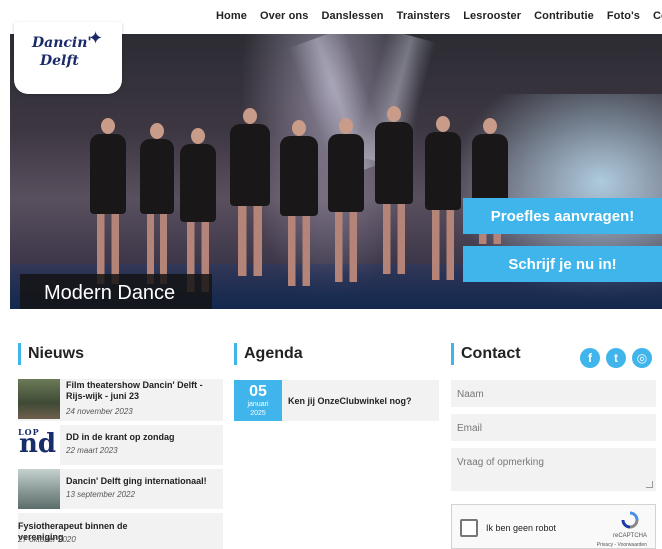 The image size is (662, 549). What do you see at coordinates (486, 354) in the screenshot?
I see `contact-heading: Contact` at bounding box center [486, 354].